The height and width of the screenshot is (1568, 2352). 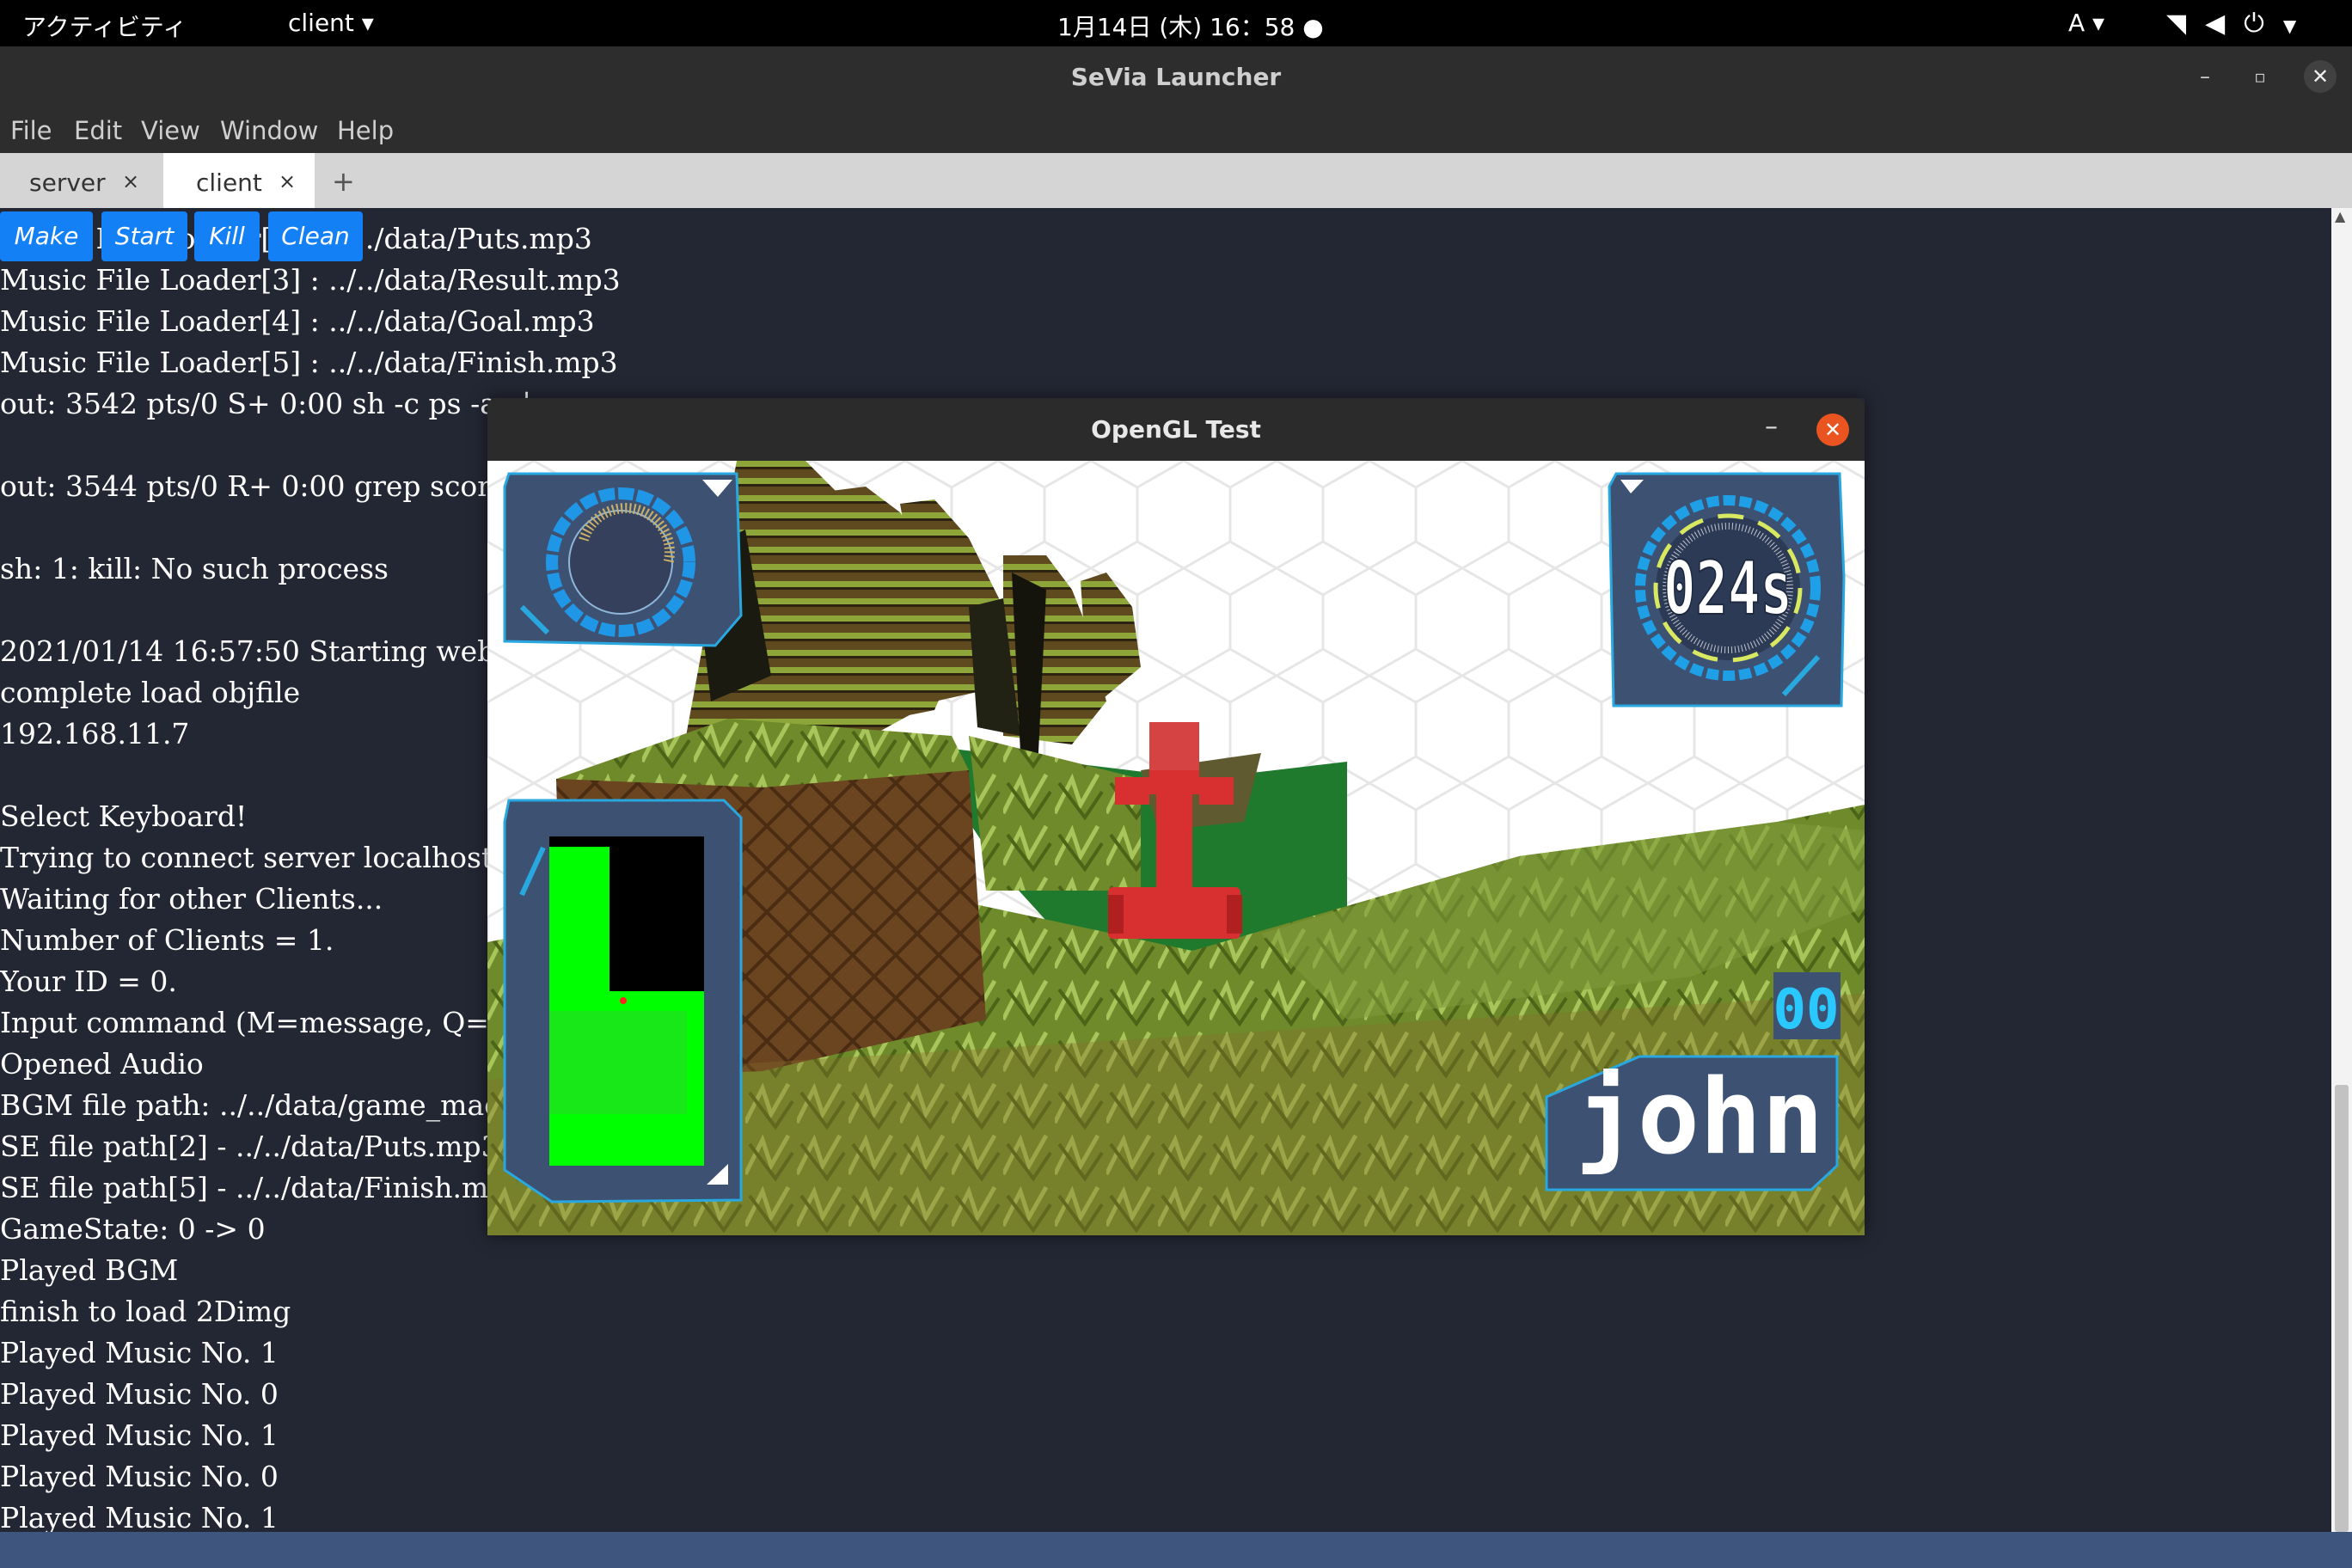 What do you see at coordinates (2086, 23) in the screenshot?
I see `input-language-menu: A ▾` at bounding box center [2086, 23].